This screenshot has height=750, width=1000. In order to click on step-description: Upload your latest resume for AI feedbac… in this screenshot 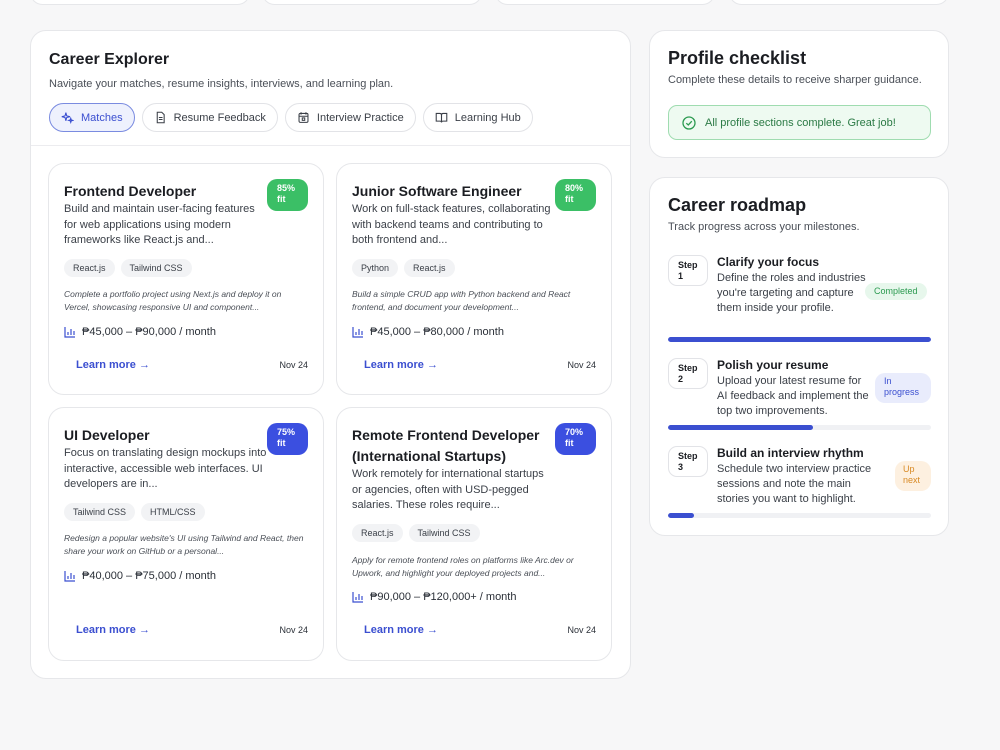, I will do `click(793, 396)`.